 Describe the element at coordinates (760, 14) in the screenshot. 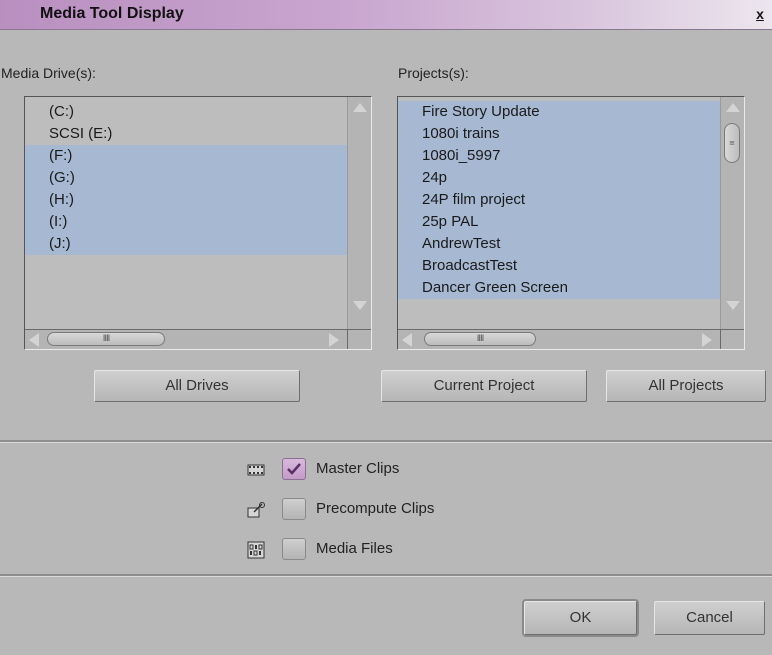

I see `close-button: x` at that location.